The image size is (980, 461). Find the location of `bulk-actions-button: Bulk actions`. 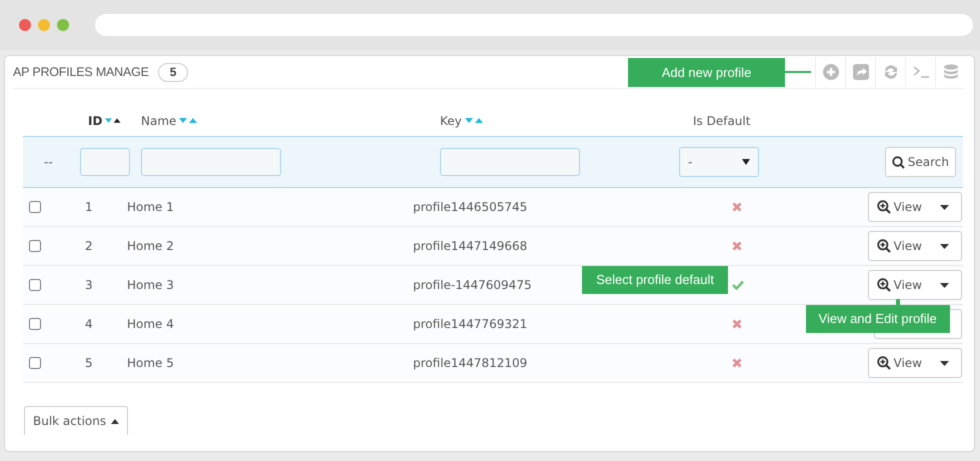

bulk-actions-button: Bulk actions is located at coordinates (76, 420).